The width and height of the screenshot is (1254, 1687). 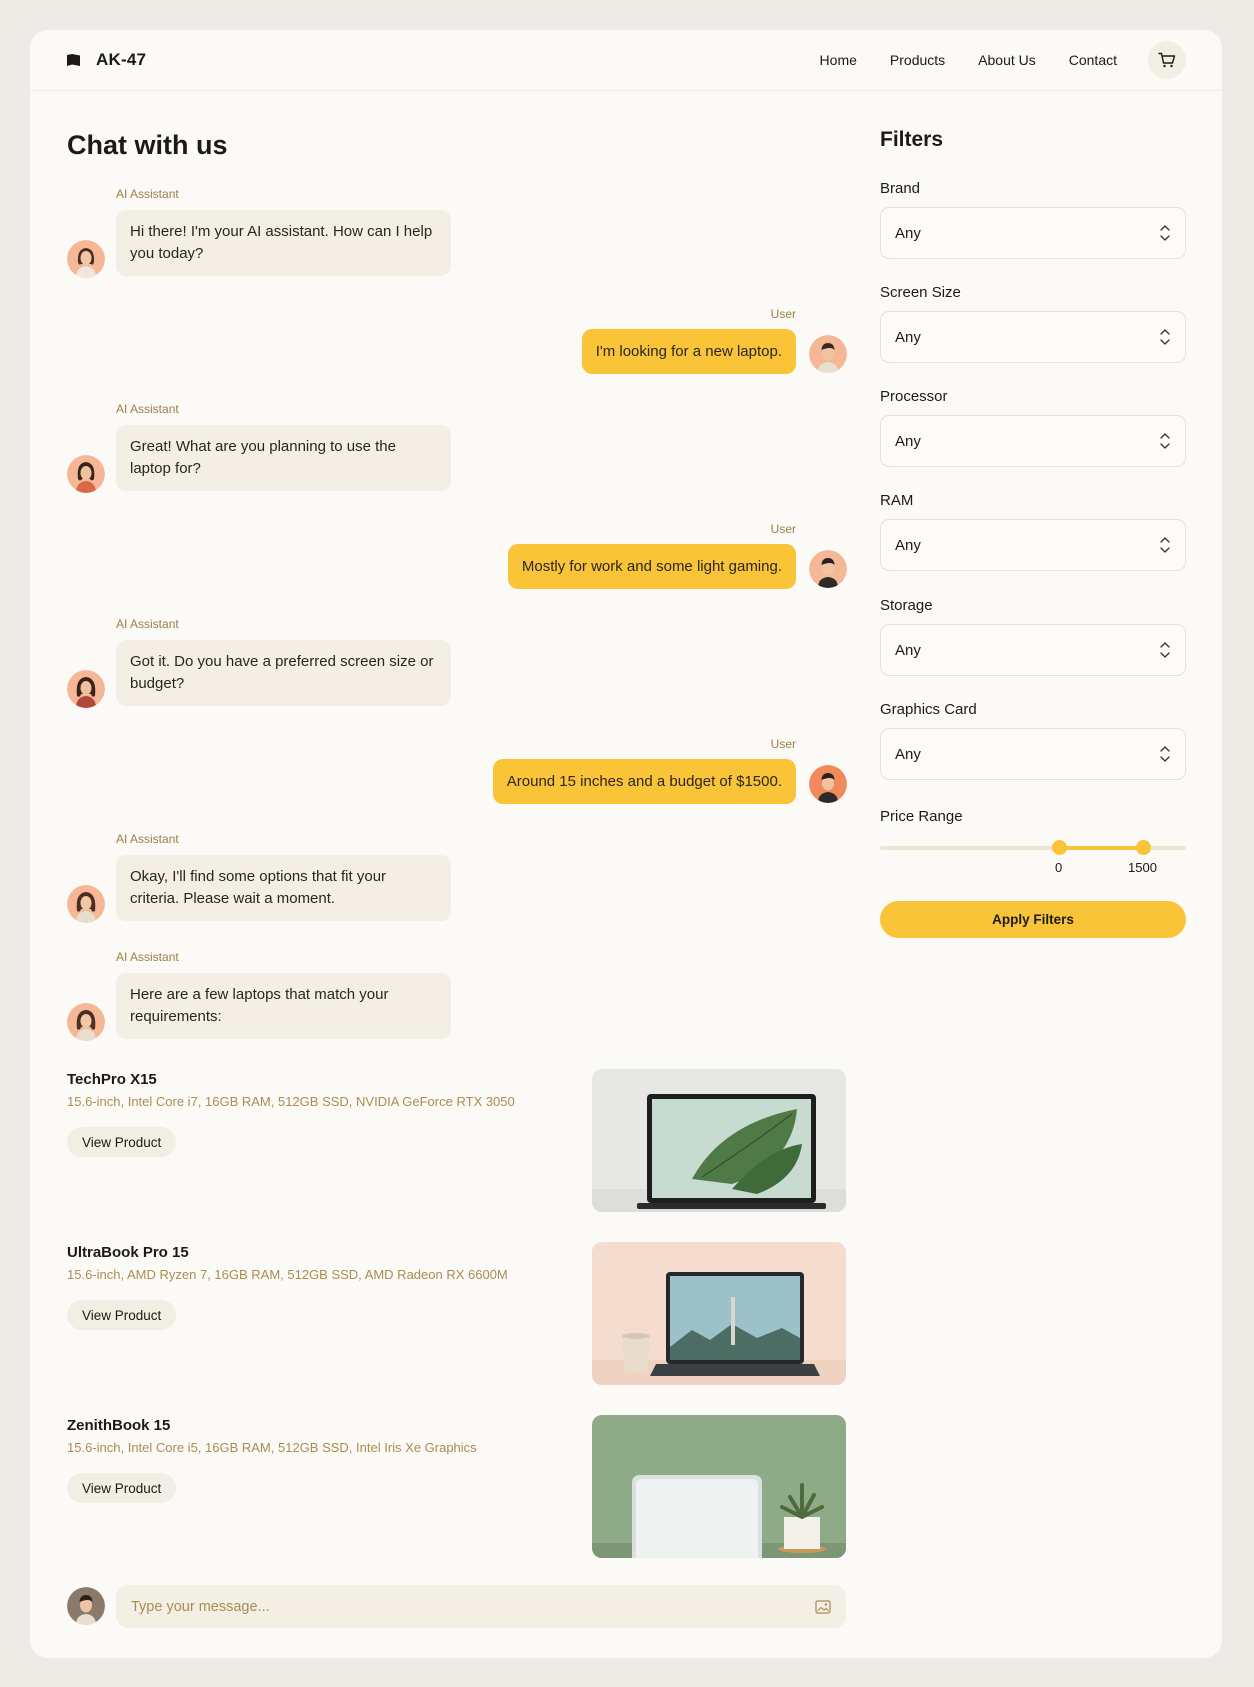 What do you see at coordinates (112, 1079) in the screenshot?
I see `product-name: TechPro X15` at bounding box center [112, 1079].